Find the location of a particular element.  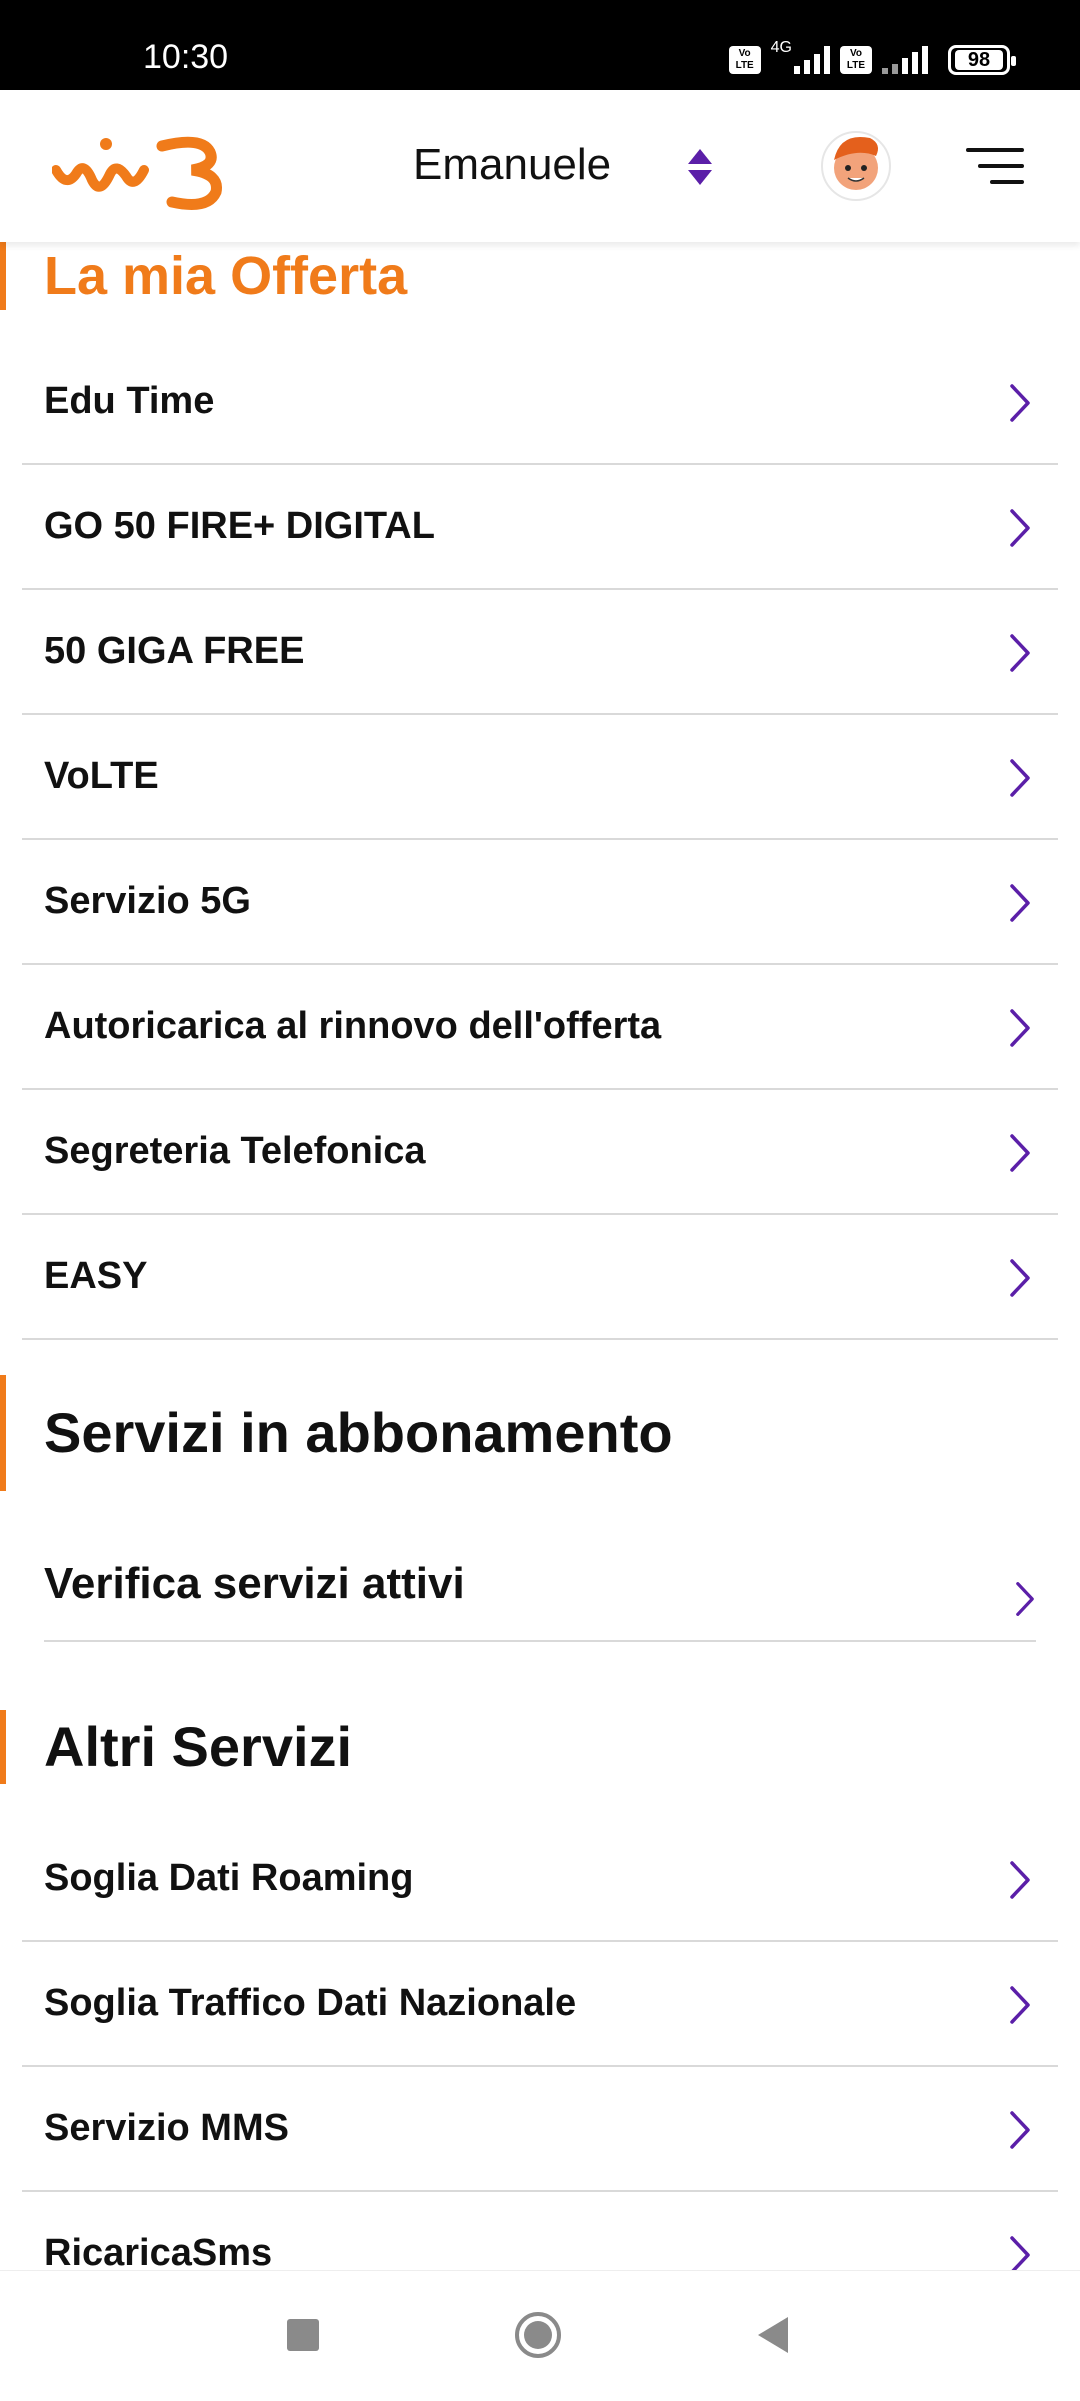

volte-icon-2: Vo LTE is located at coordinates (856, 60).